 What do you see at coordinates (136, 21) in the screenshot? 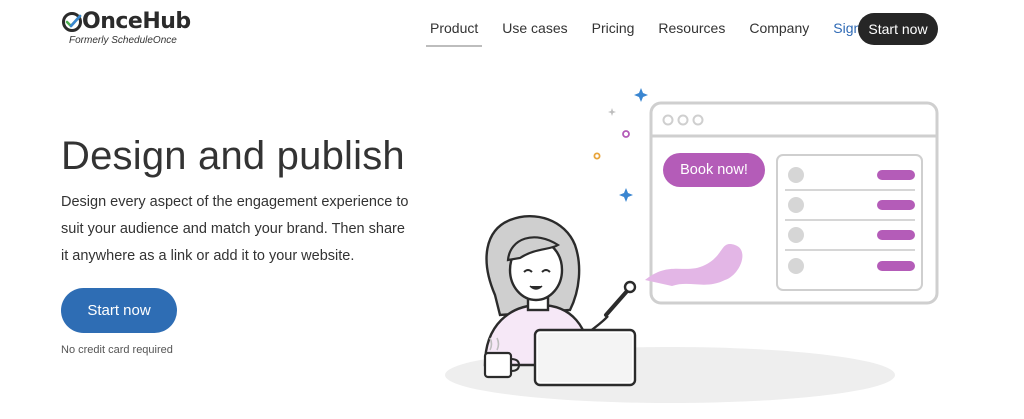
I see `logo-text: OnceHub` at bounding box center [136, 21].